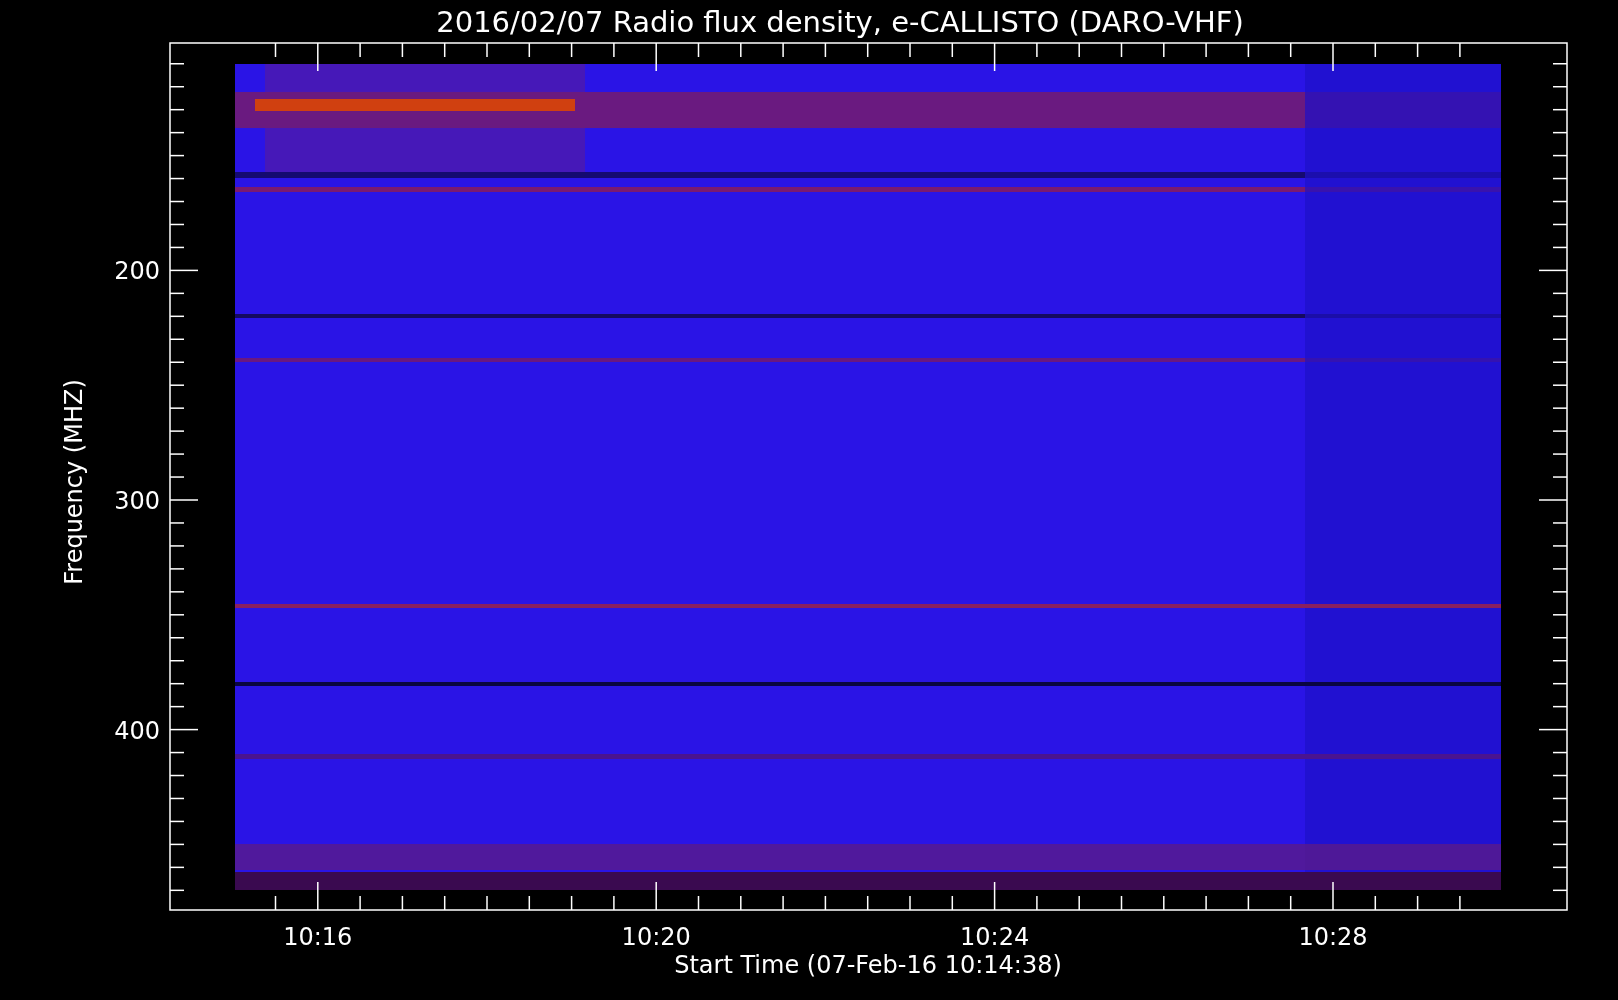 Image resolution: width=1618 pixels, height=1000 pixels. What do you see at coordinates (74, 482) in the screenshot?
I see `y-axis-label: Frequency (MHZ)` at bounding box center [74, 482].